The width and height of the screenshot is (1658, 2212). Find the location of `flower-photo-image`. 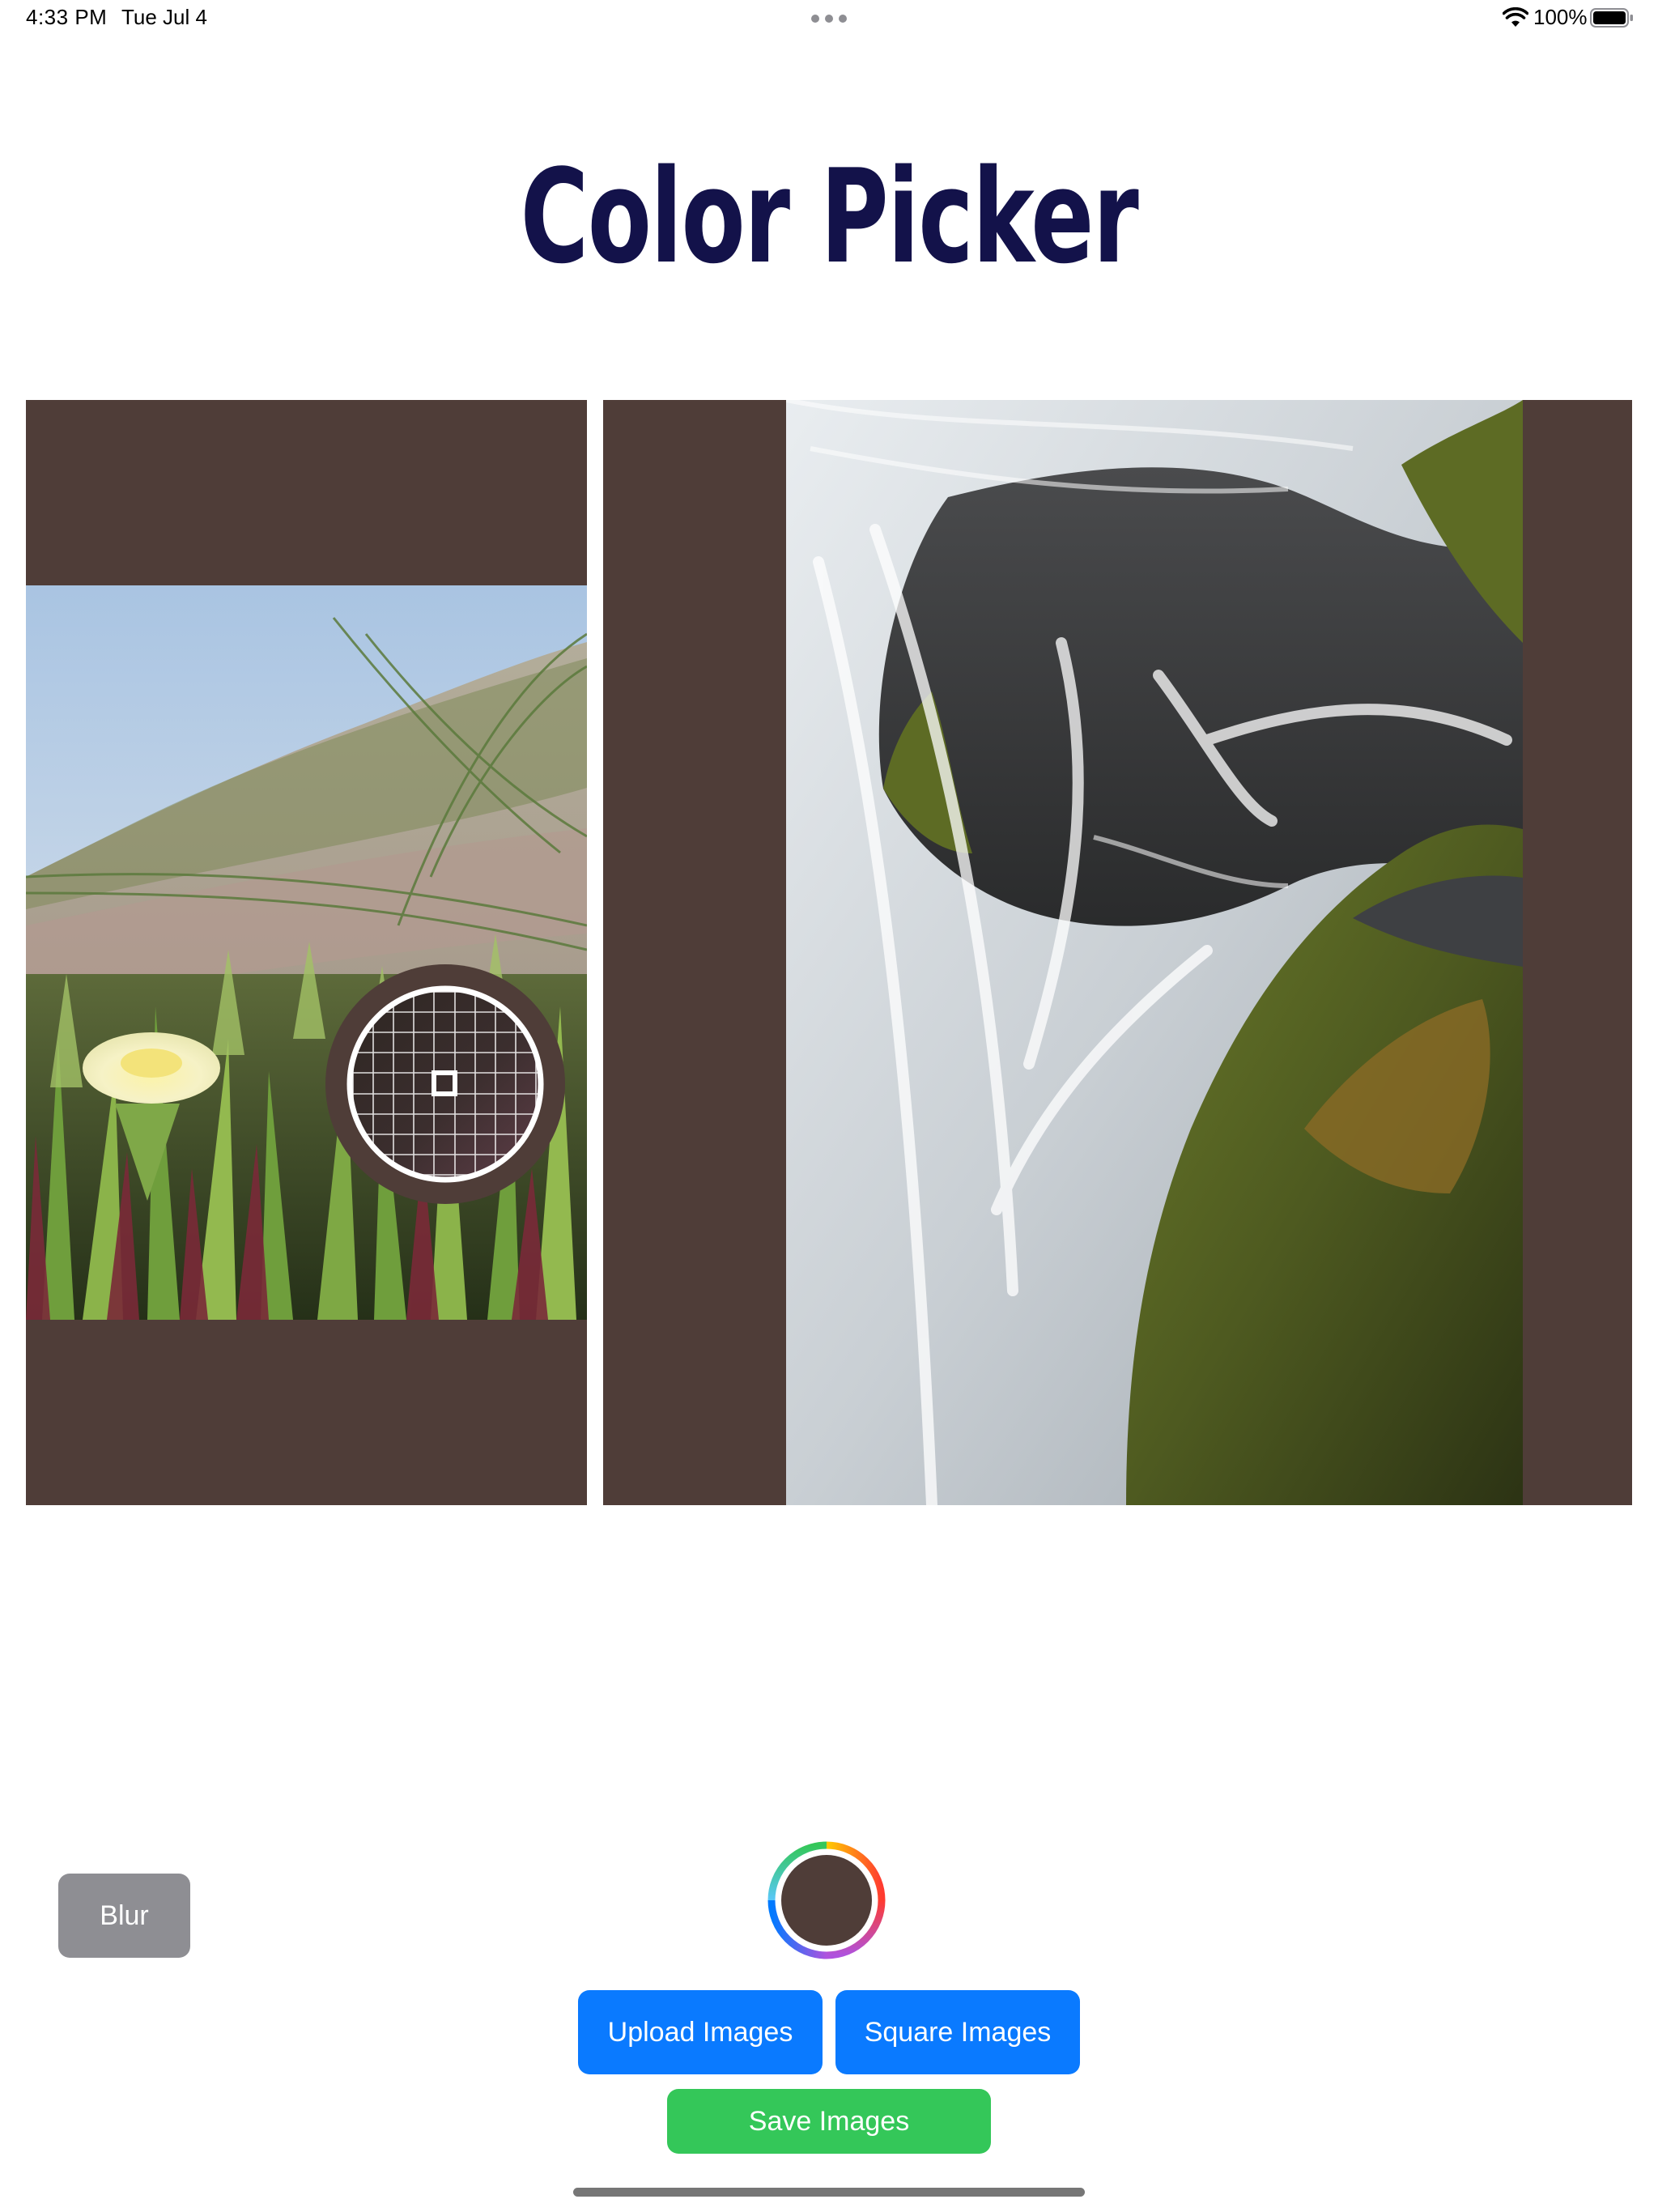

flower-photo-image is located at coordinates (306, 953).